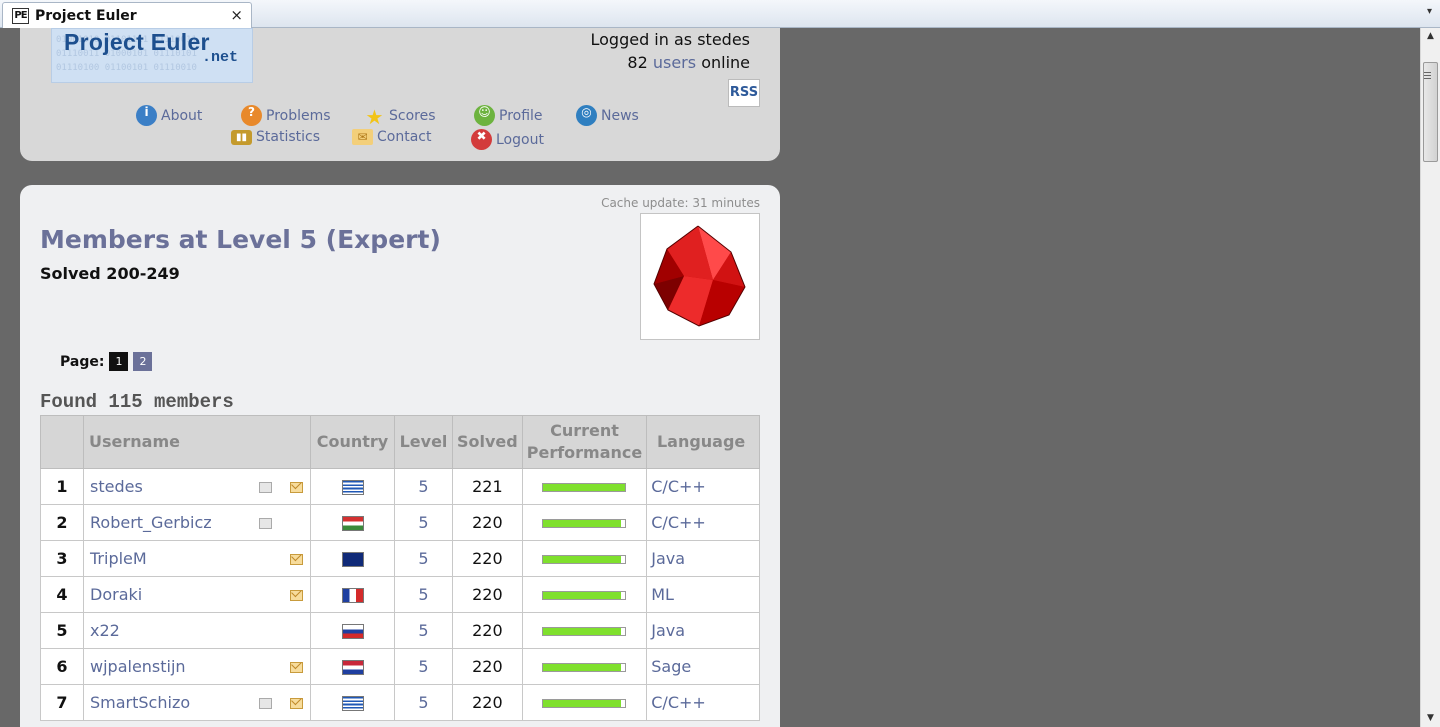  I want to click on scroll-down-arrow-icon: ▼, so click(1430, 718).